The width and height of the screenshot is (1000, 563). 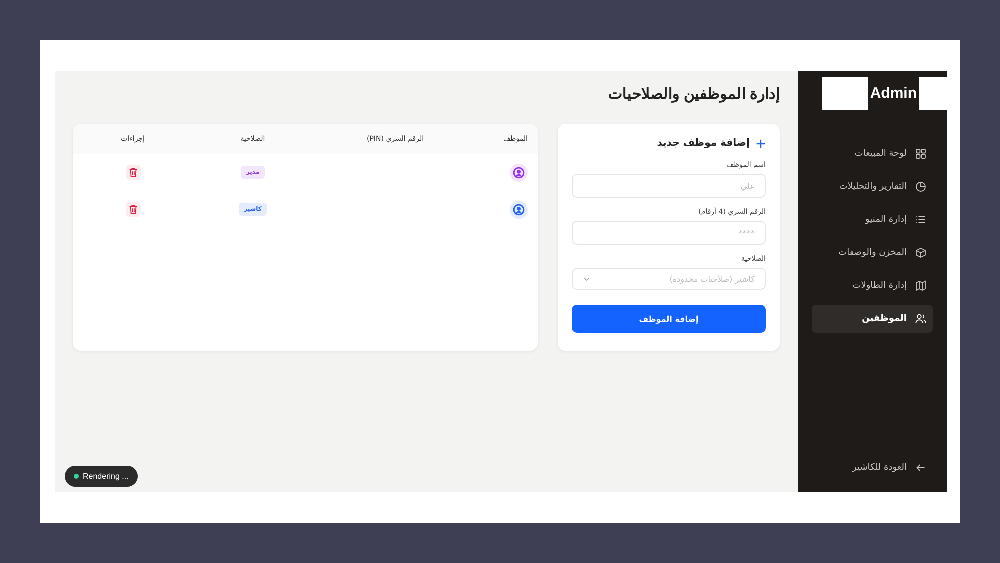 What do you see at coordinates (921, 286) in the screenshot?
I see `map-icon` at bounding box center [921, 286].